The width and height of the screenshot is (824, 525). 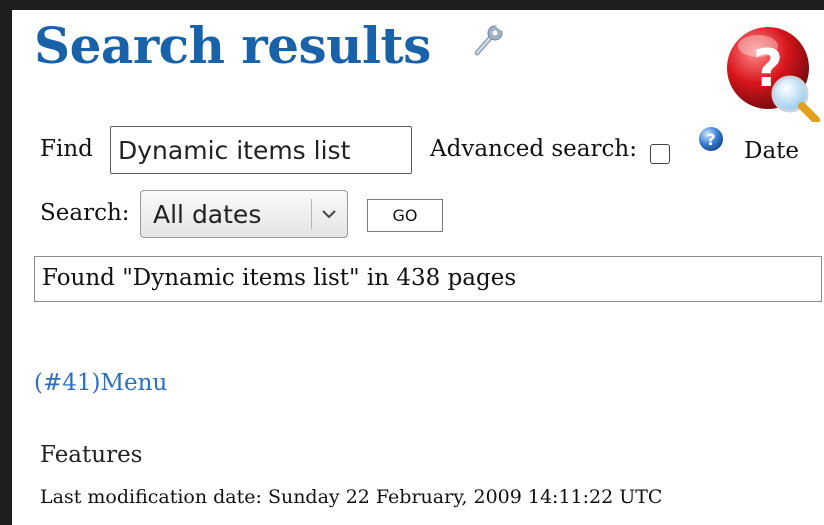 I want to click on select-value: All dates, so click(x=207, y=214).